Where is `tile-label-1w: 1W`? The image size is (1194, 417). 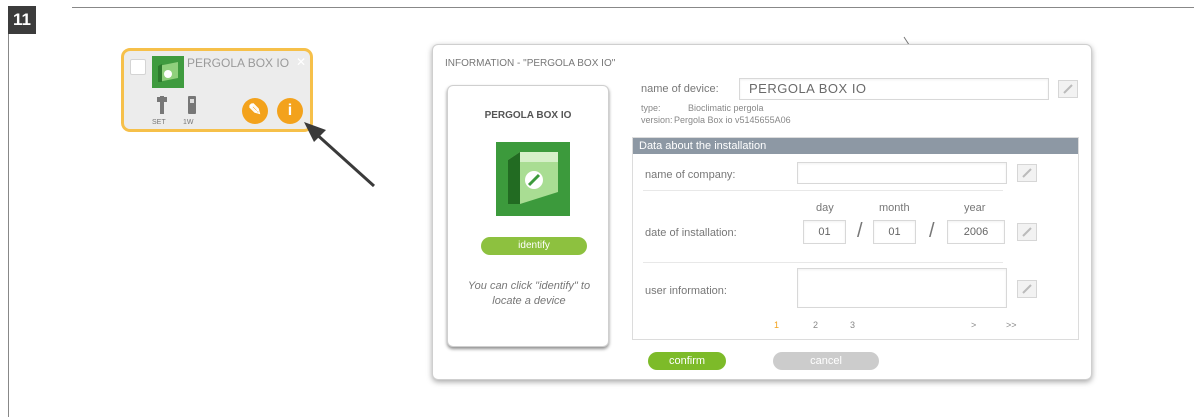 tile-label-1w: 1W is located at coordinates (188, 122).